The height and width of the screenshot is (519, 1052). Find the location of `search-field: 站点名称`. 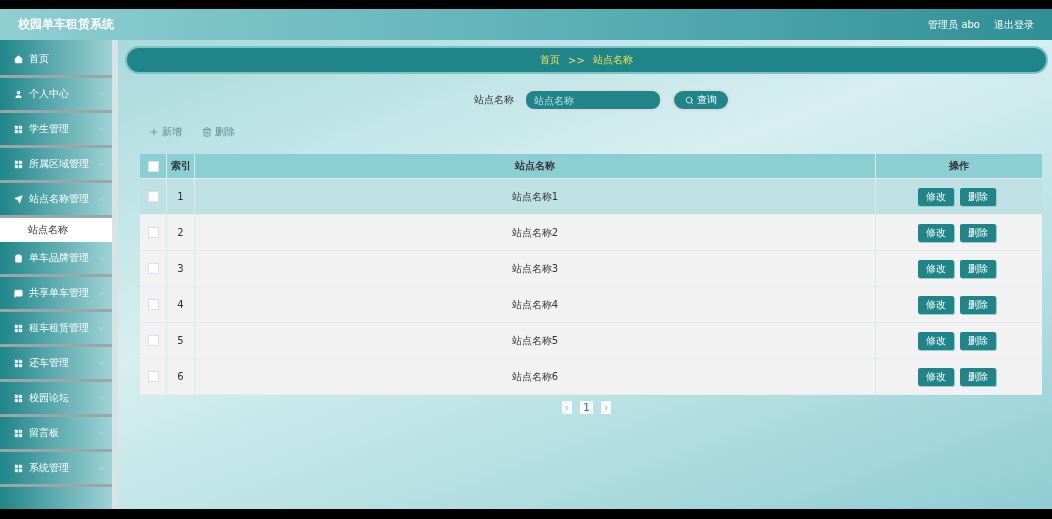

search-field: 站点名称 is located at coordinates (592, 100).